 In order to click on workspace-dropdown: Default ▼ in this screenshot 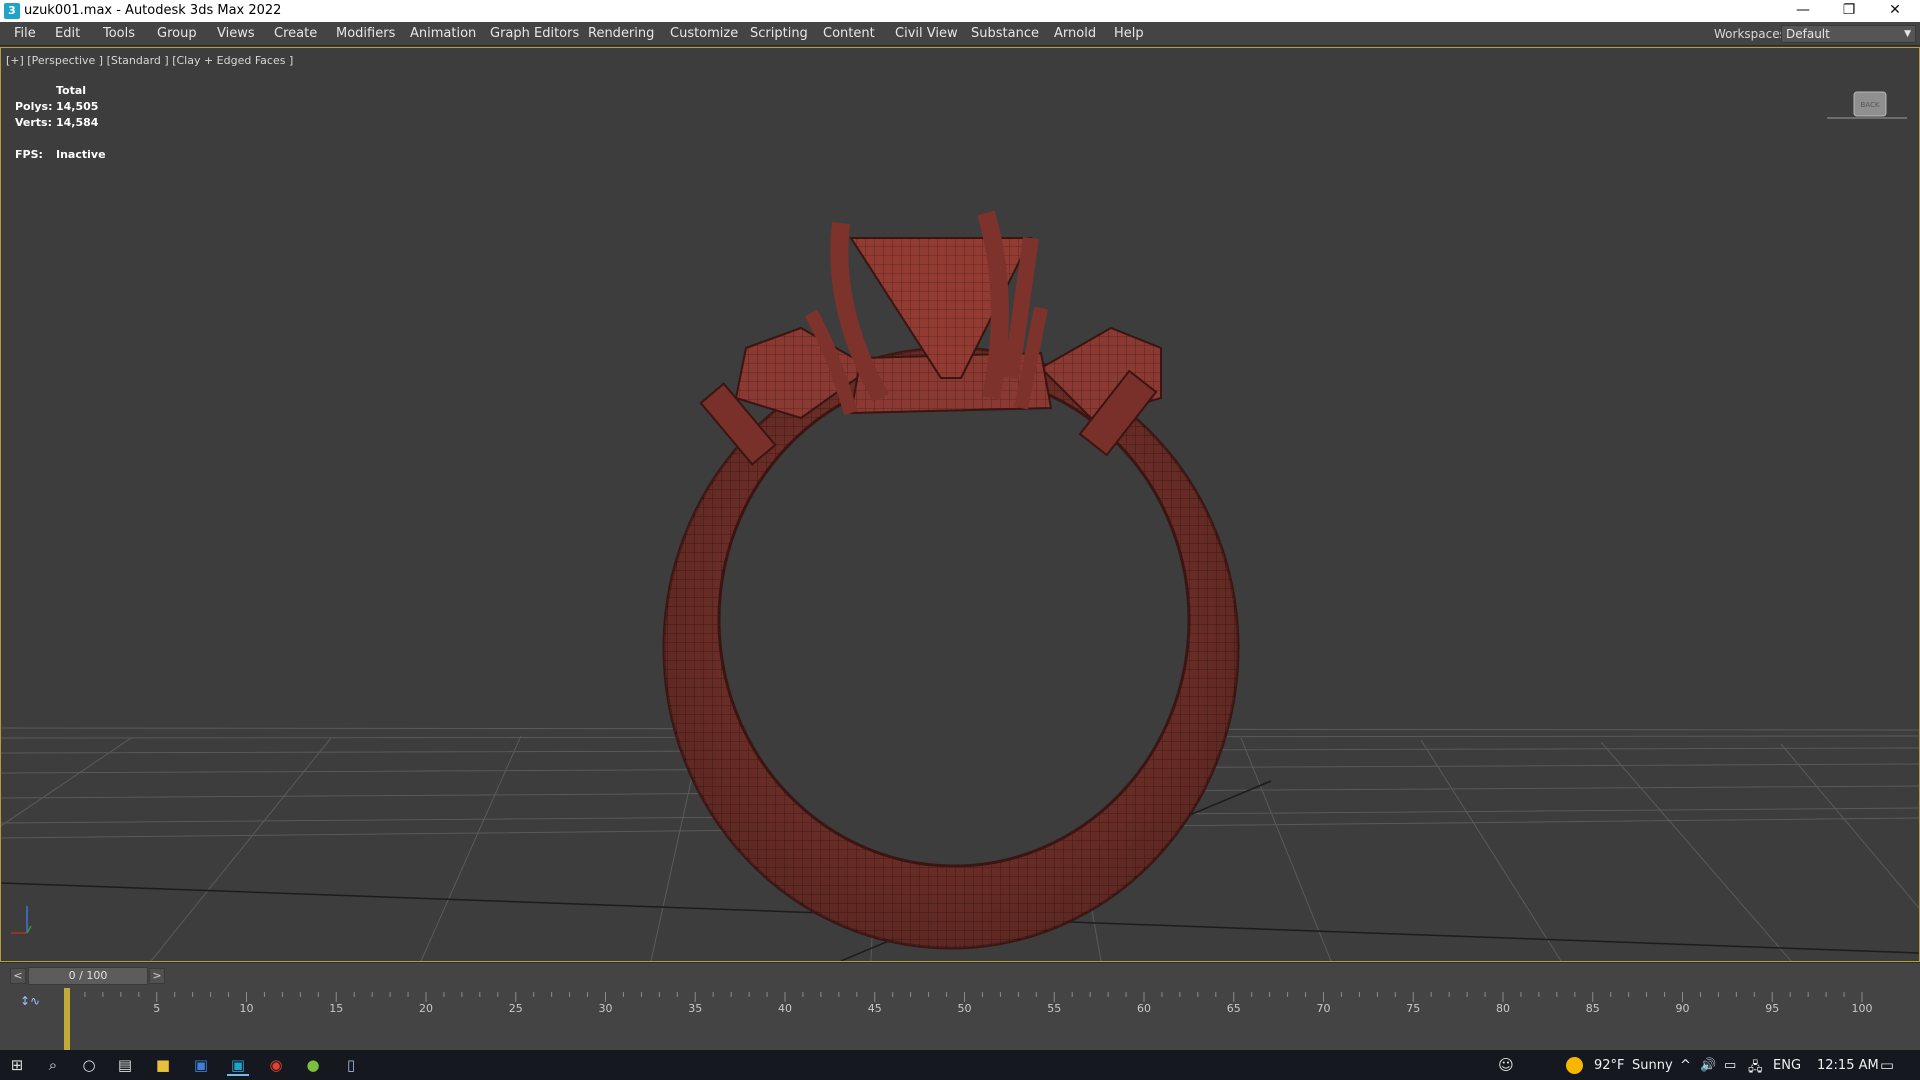, I will do `click(1848, 34)`.